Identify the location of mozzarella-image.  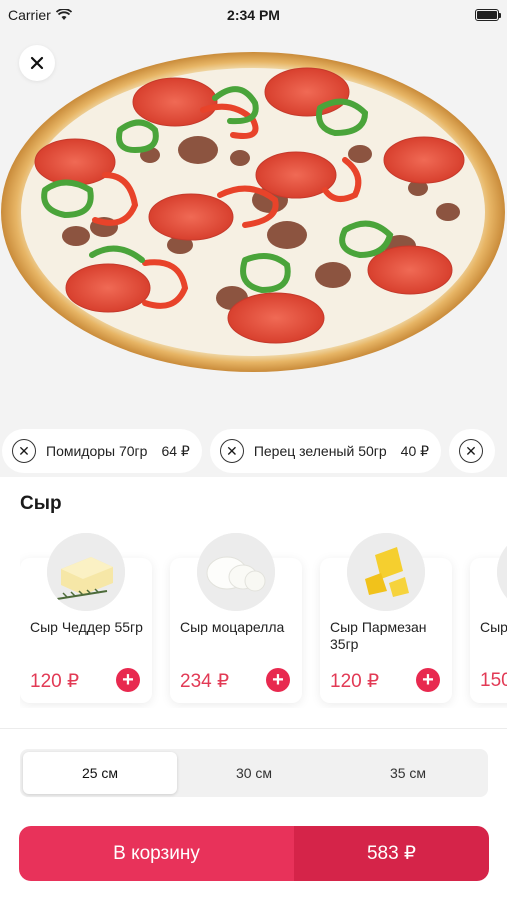
(236, 572).